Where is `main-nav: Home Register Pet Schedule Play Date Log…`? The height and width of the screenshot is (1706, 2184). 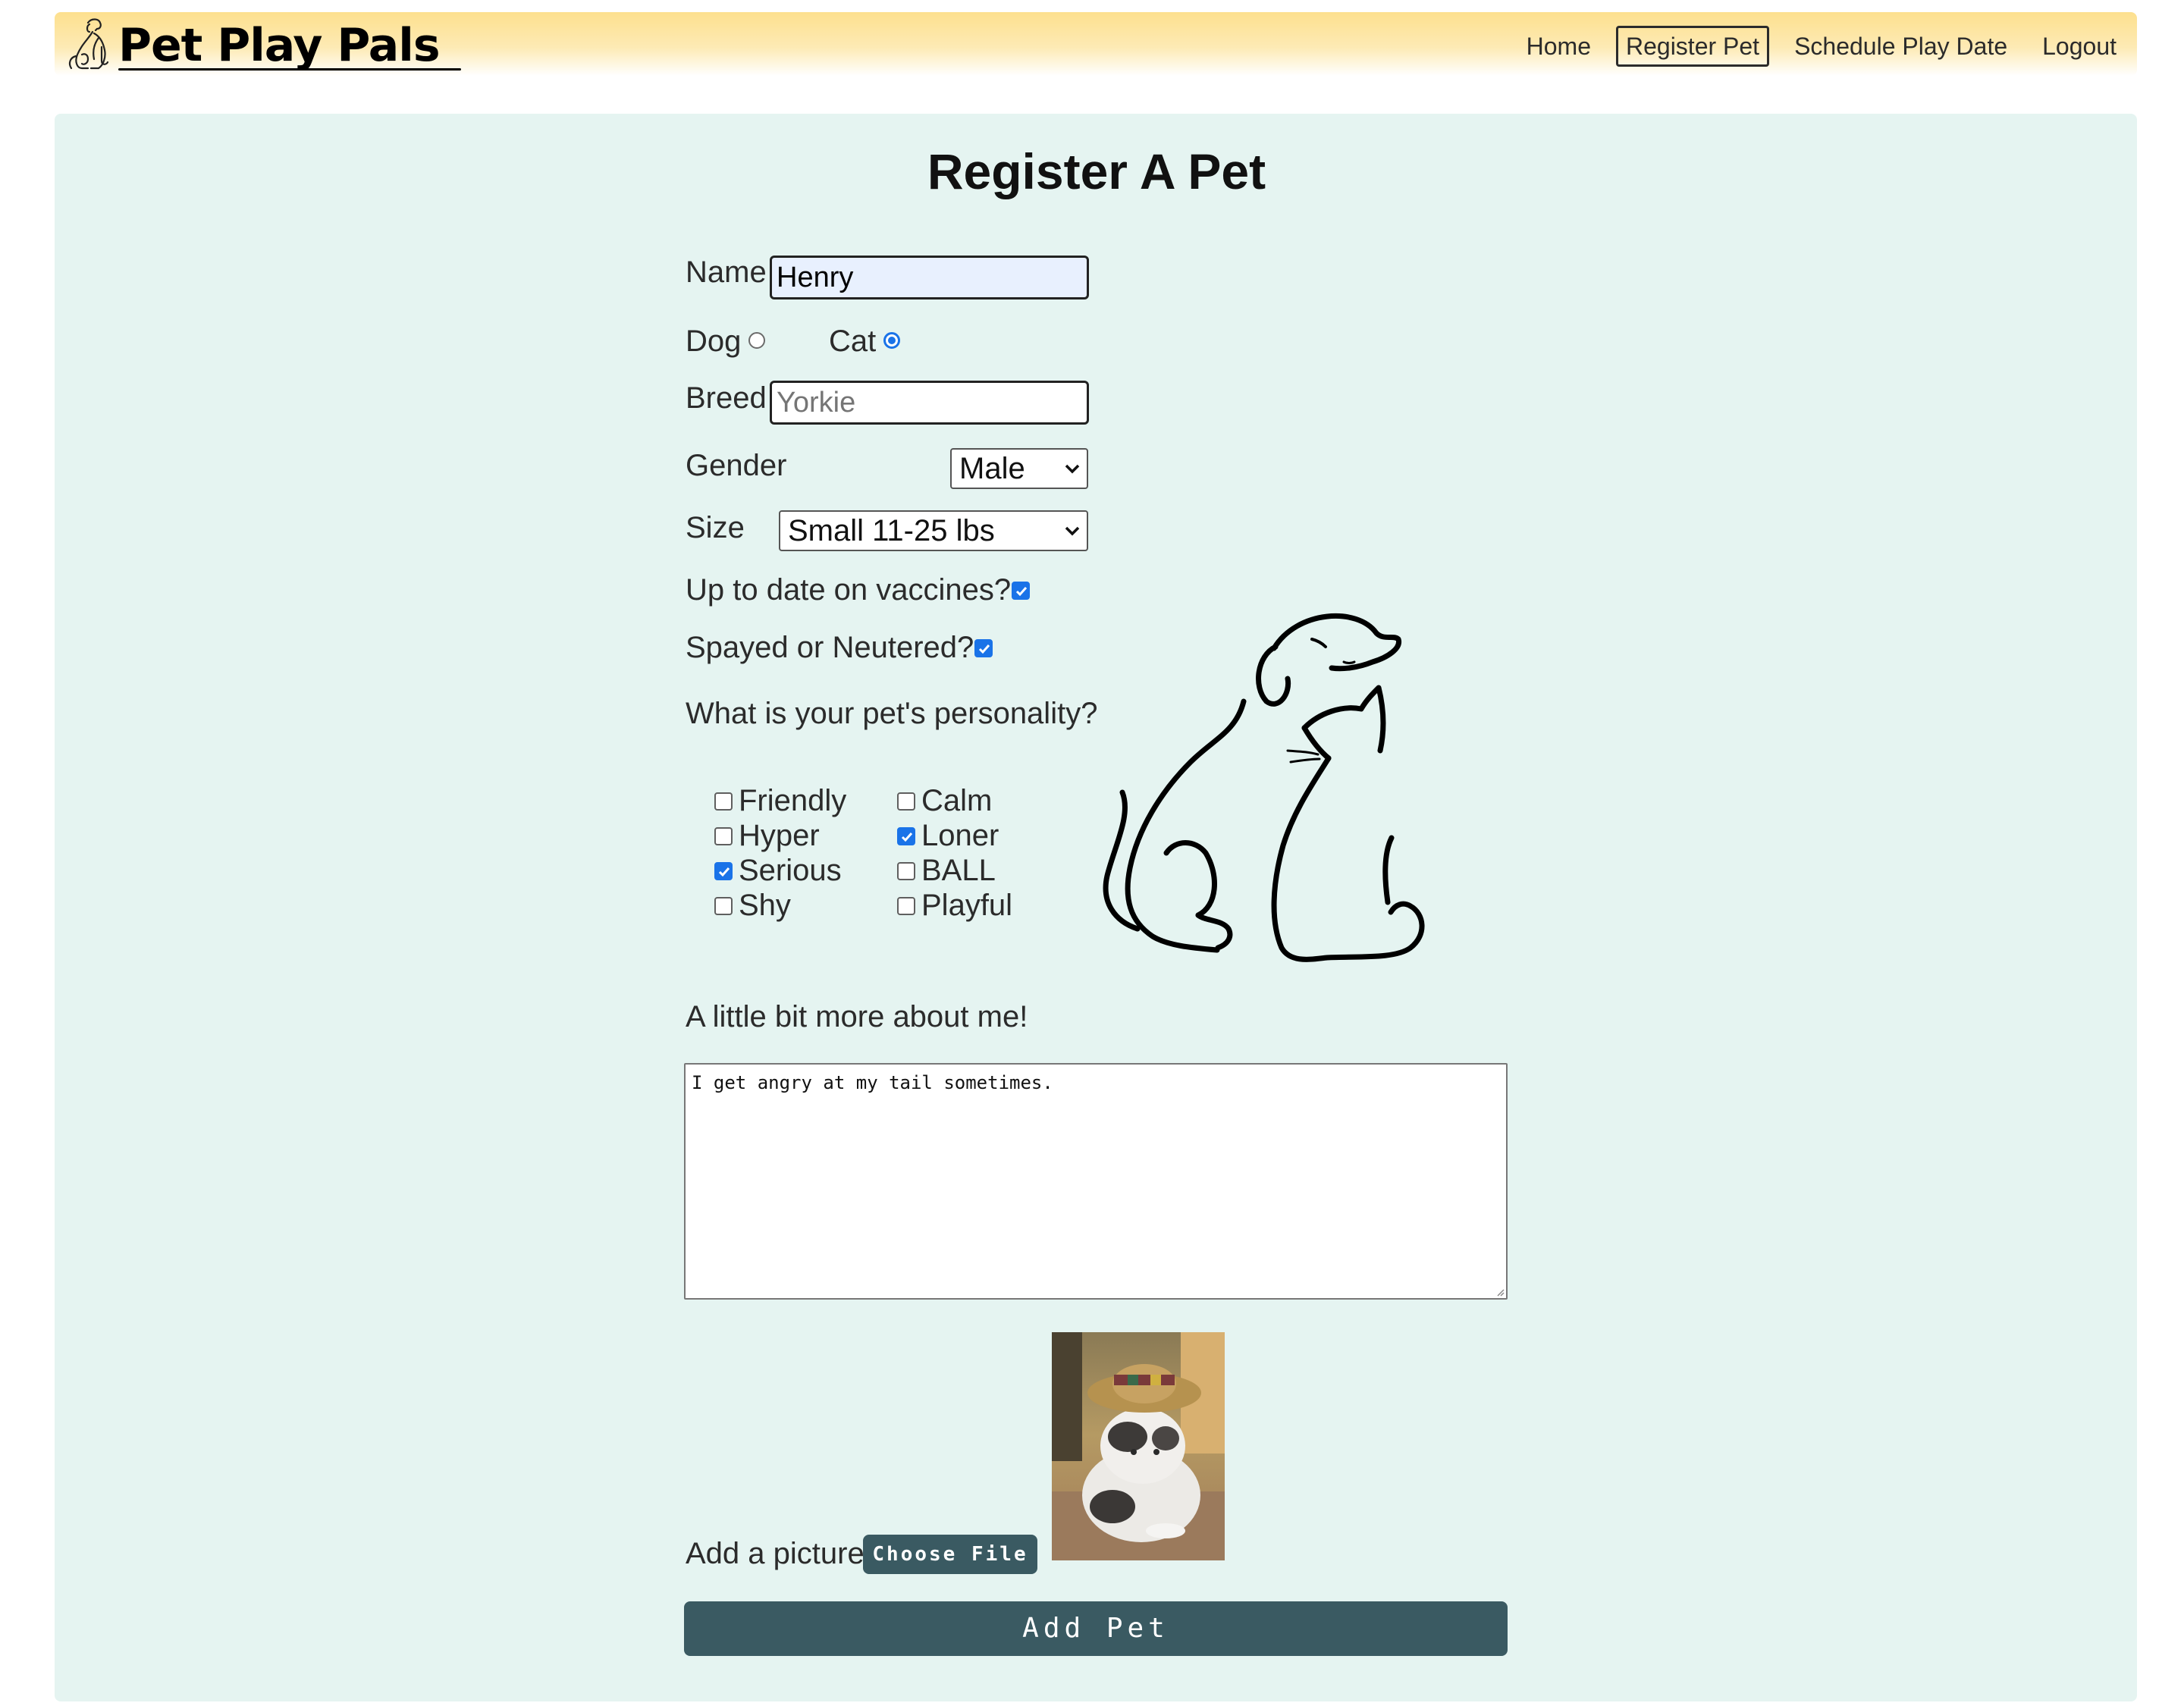 main-nav: Home Register Pet Schedule Play Date Log… is located at coordinates (1814, 46).